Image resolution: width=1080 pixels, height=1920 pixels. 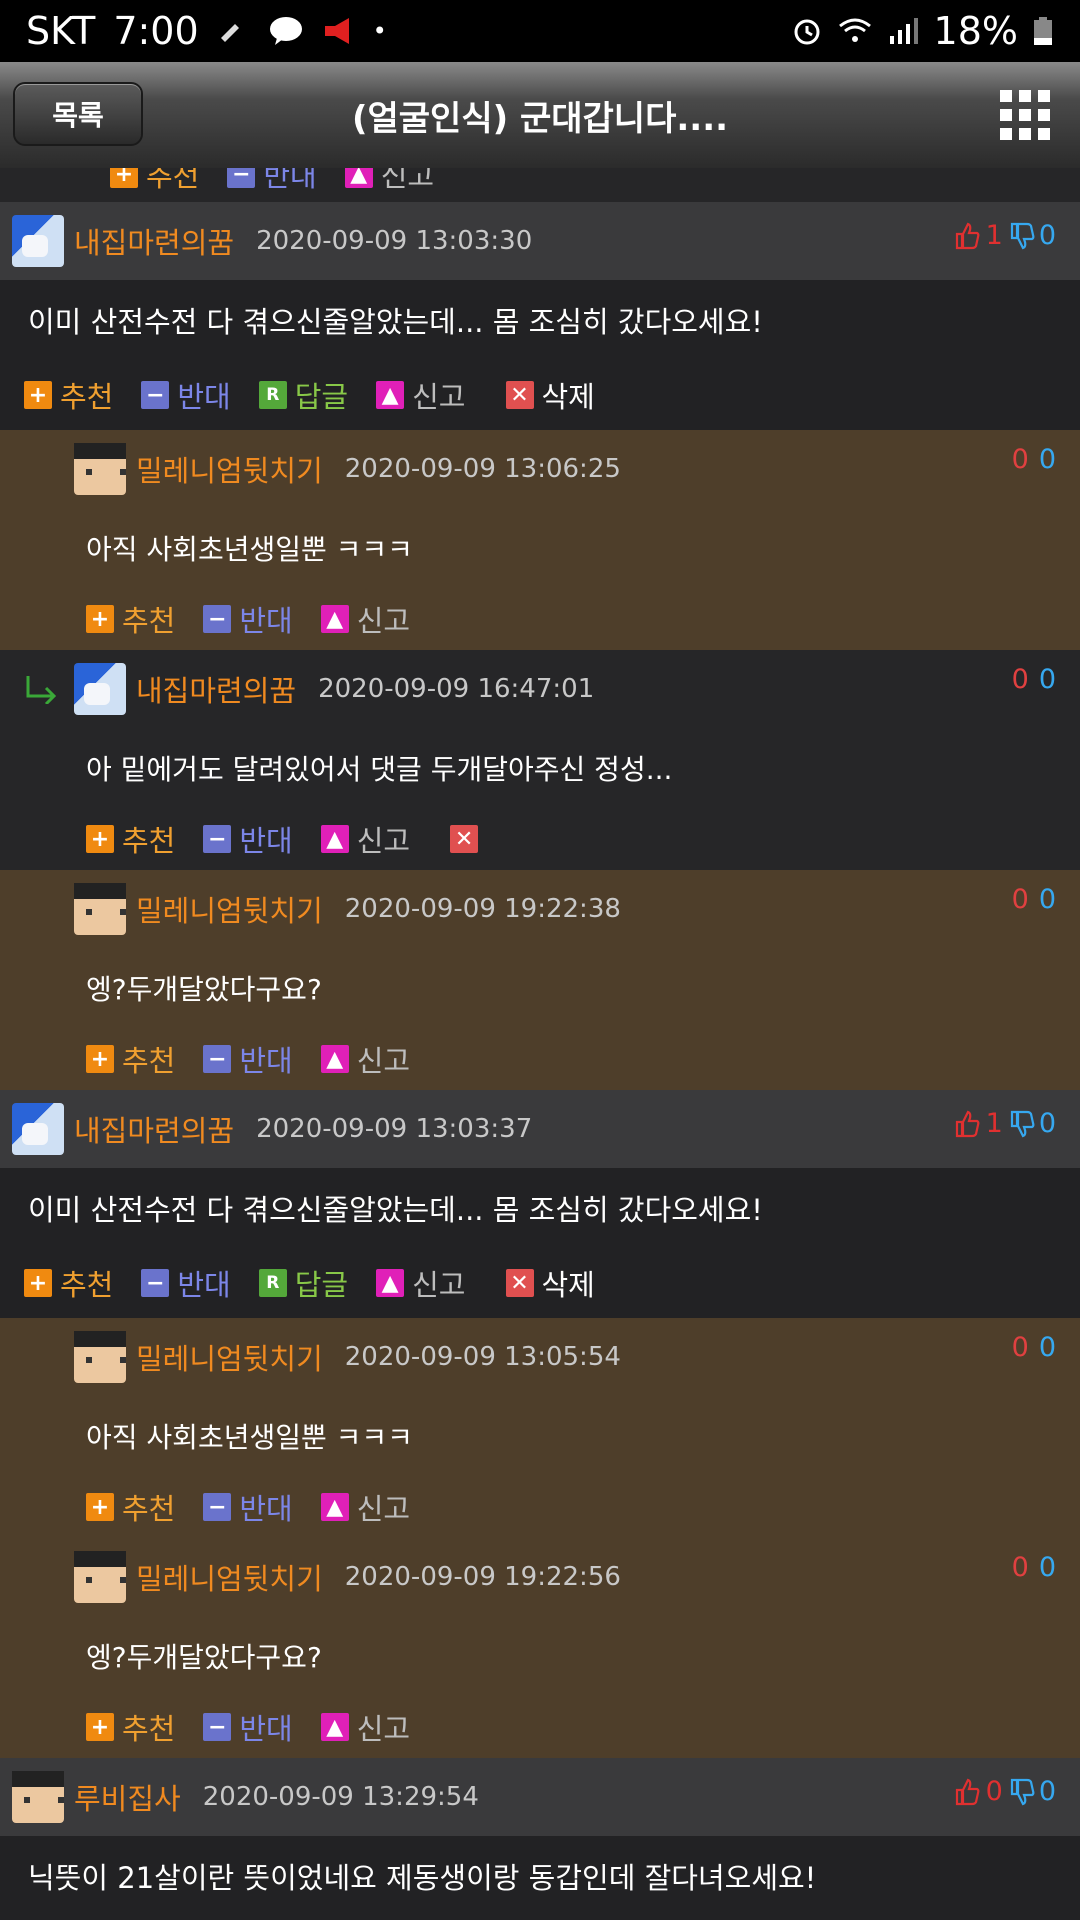 What do you see at coordinates (394, 1129) in the screenshot?
I see `comment-date: 2020-09-09 13:03:37` at bounding box center [394, 1129].